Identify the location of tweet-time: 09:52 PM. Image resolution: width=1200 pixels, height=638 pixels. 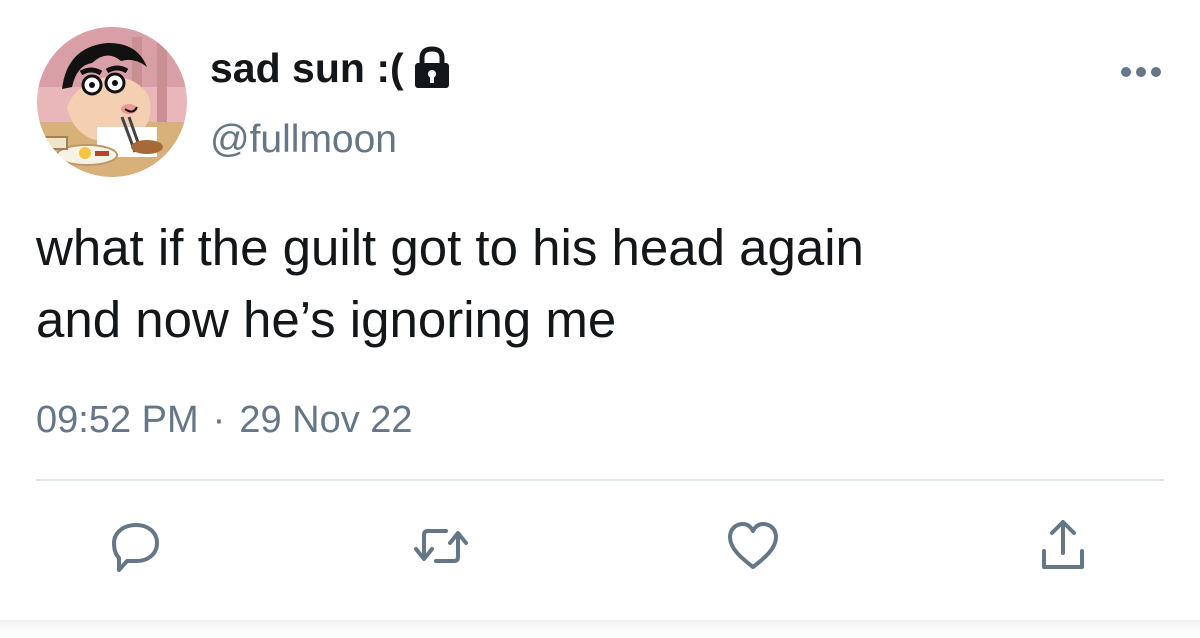
(117, 420).